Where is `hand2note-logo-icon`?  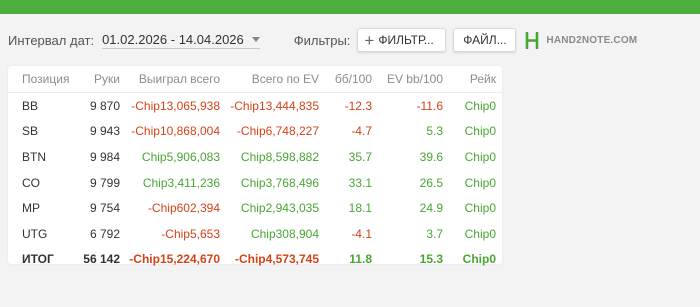 hand2note-logo-icon is located at coordinates (532, 40).